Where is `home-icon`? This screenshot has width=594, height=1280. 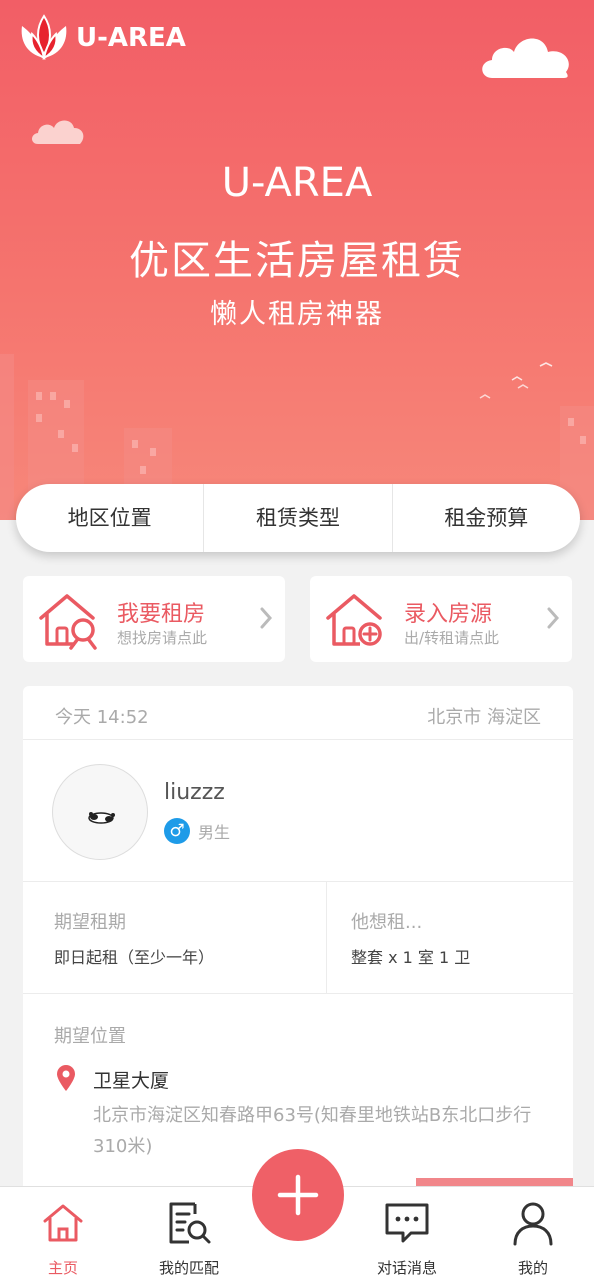 home-icon is located at coordinates (63, 1223).